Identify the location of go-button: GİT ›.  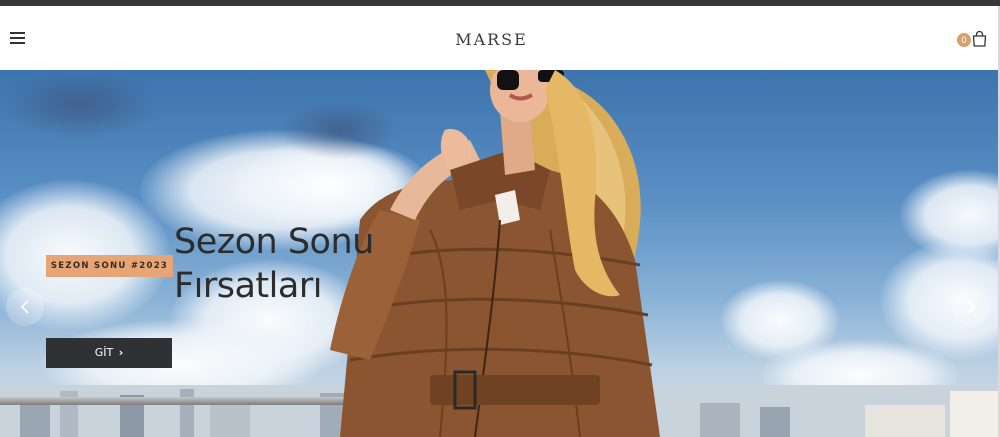
(109, 353).